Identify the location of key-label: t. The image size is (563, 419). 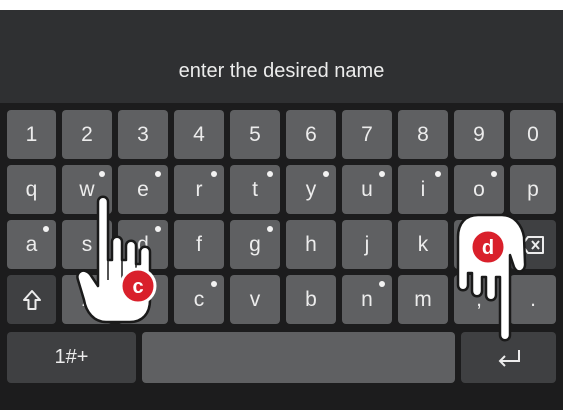
(255, 189).